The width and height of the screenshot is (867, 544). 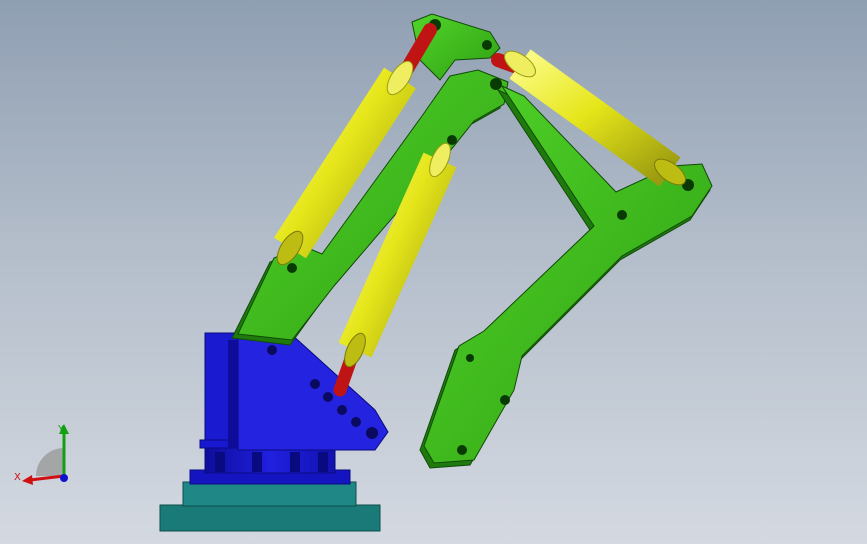 What do you see at coordinates (17, 477) in the screenshot?
I see `x-axis-label: X` at bounding box center [17, 477].